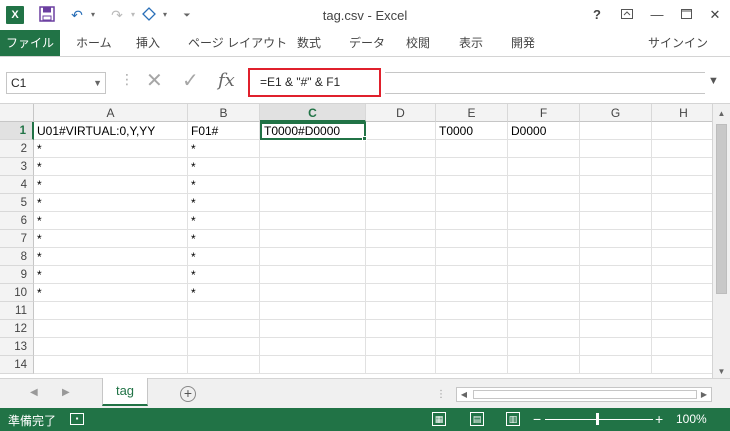 This screenshot has height=431, width=730. Describe the element at coordinates (17, 365) in the screenshot. I see `row-header-14: 14` at that location.